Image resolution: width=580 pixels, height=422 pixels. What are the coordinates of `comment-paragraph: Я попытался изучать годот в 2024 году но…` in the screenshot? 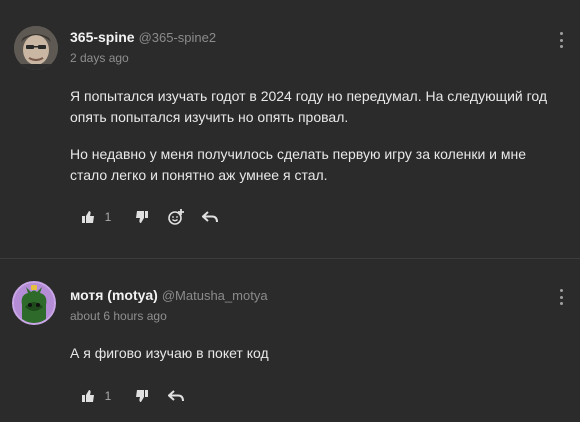 It's located at (309, 106).